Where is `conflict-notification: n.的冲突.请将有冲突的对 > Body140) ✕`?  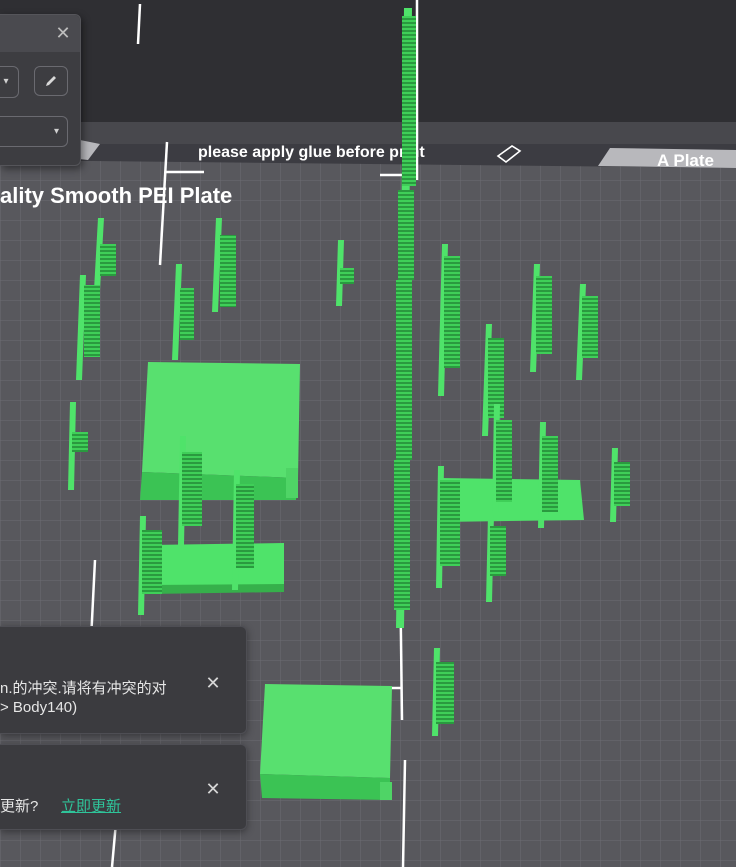
conflict-notification: n.的冲突.请将有冲突的对 > Body140) ✕ is located at coordinates (123, 680).